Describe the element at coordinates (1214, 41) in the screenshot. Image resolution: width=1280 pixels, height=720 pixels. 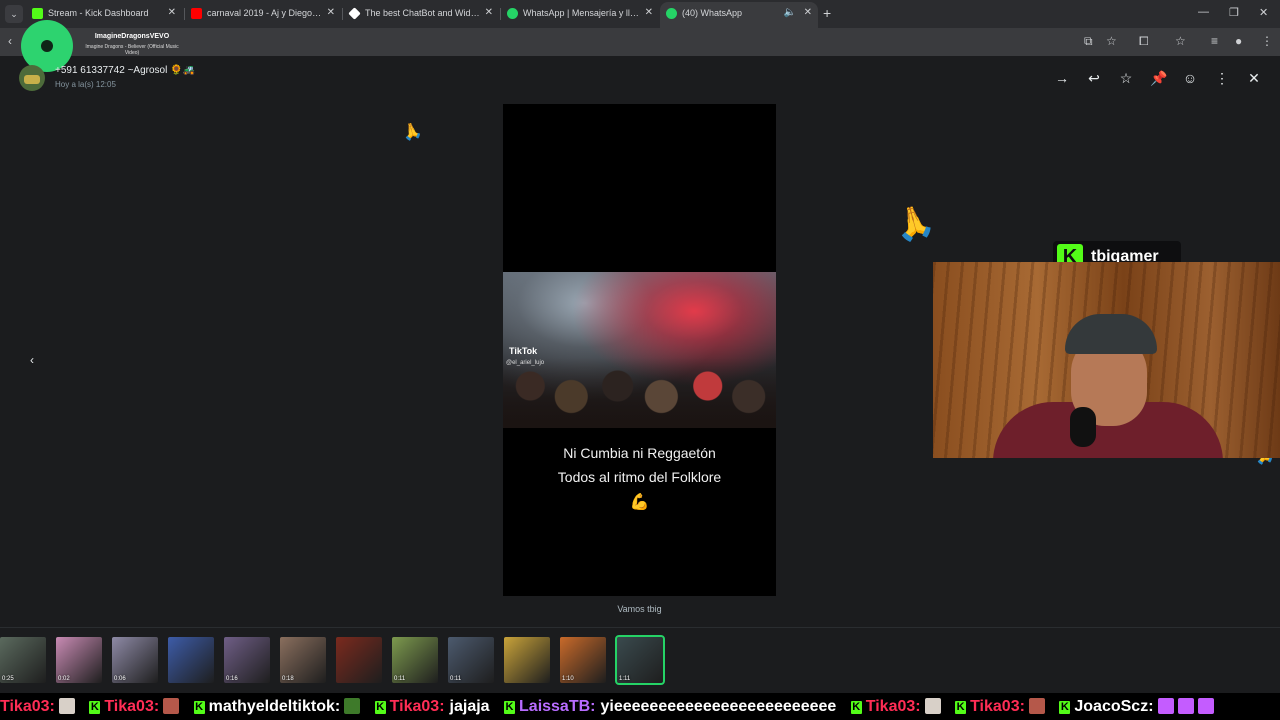
I see `media-controls-icon: ≡` at that location.